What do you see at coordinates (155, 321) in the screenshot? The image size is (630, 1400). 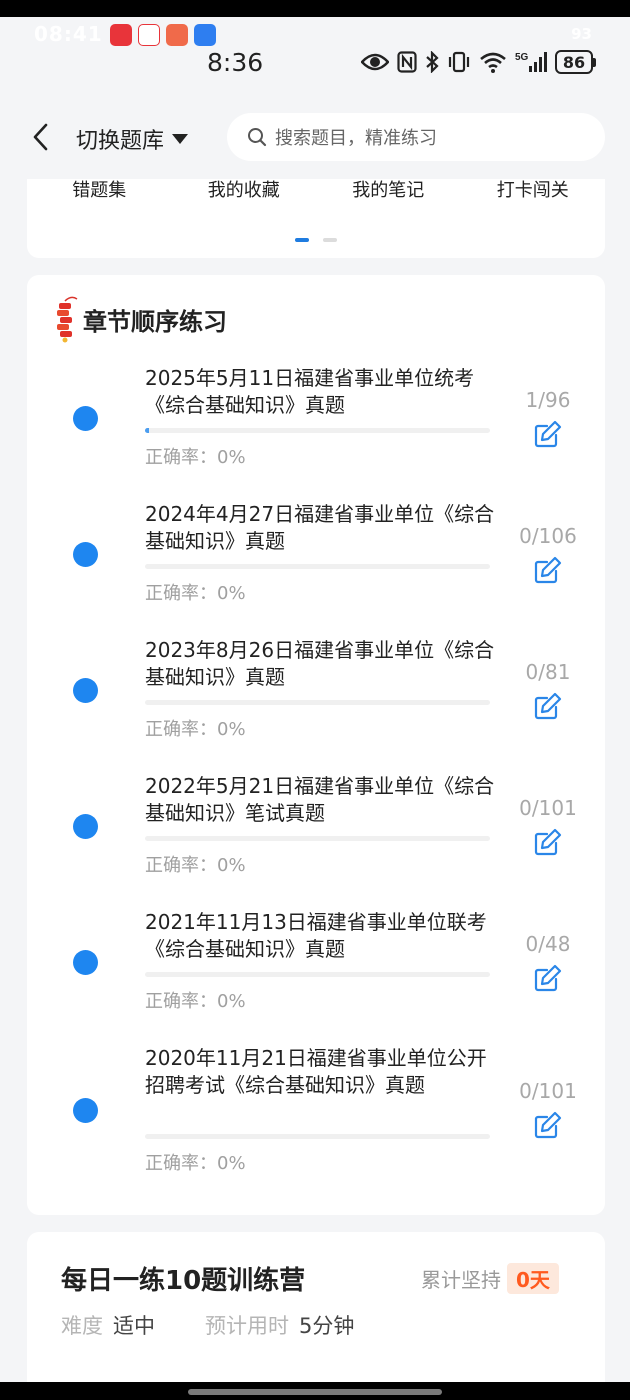 I see `section-title: 章节顺序练习` at bounding box center [155, 321].